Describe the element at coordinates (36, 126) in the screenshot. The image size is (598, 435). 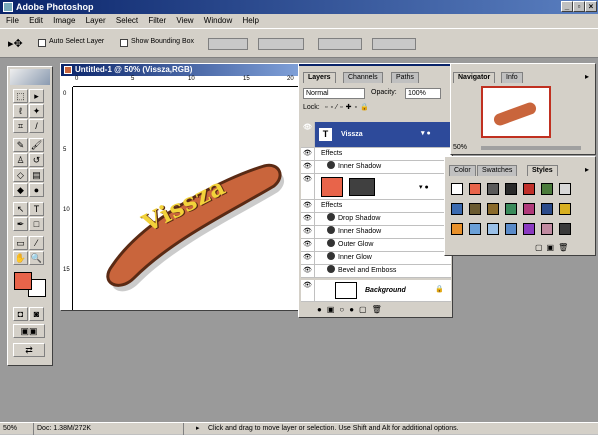
I see `slice-tool-icon: /` at that location.